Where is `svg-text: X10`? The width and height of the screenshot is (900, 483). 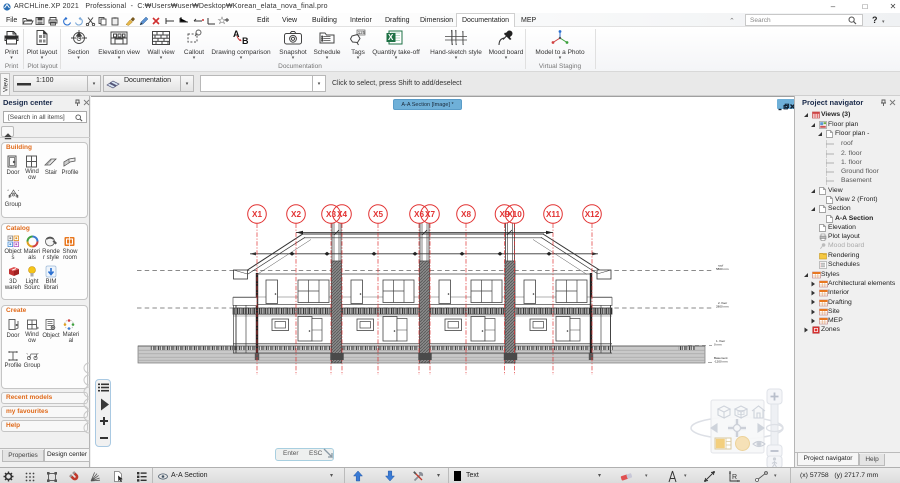 svg-text: X10 is located at coordinates (514, 214).